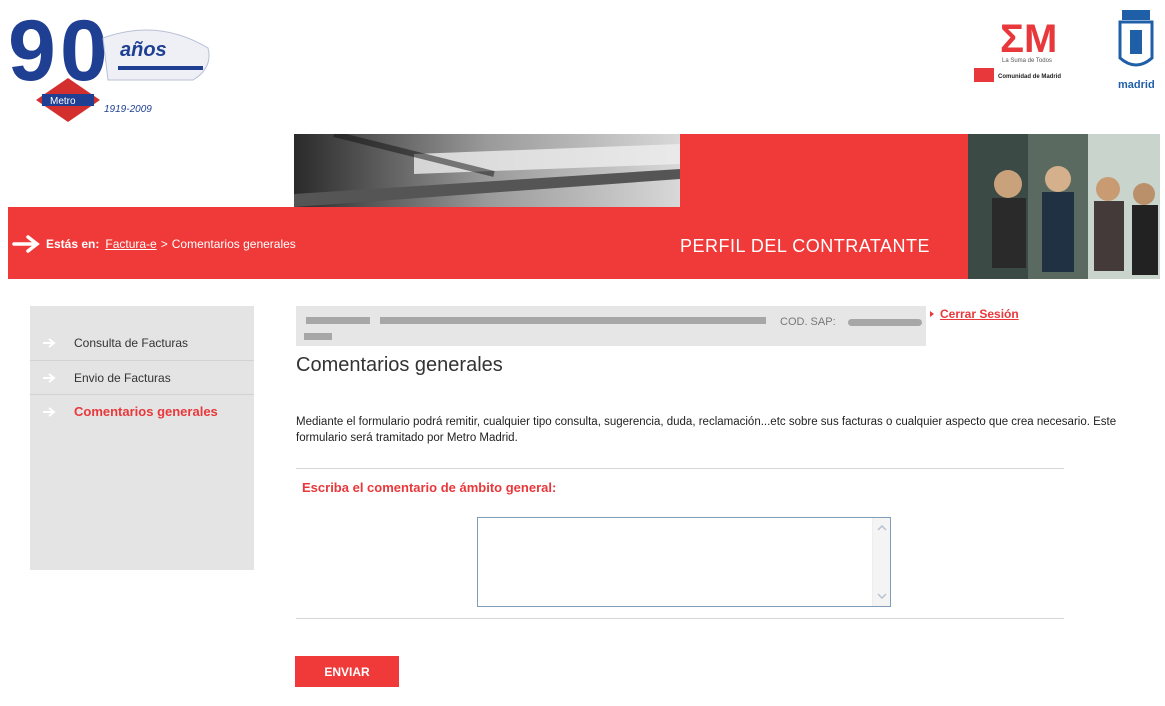 Image resolution: width=1165 pixels, height=706 pixels. What do you see at coordinates (808, 322) in the screenshot?
I see `cod-sap-label: COD. SAP:` at bounding box center [808, 322].